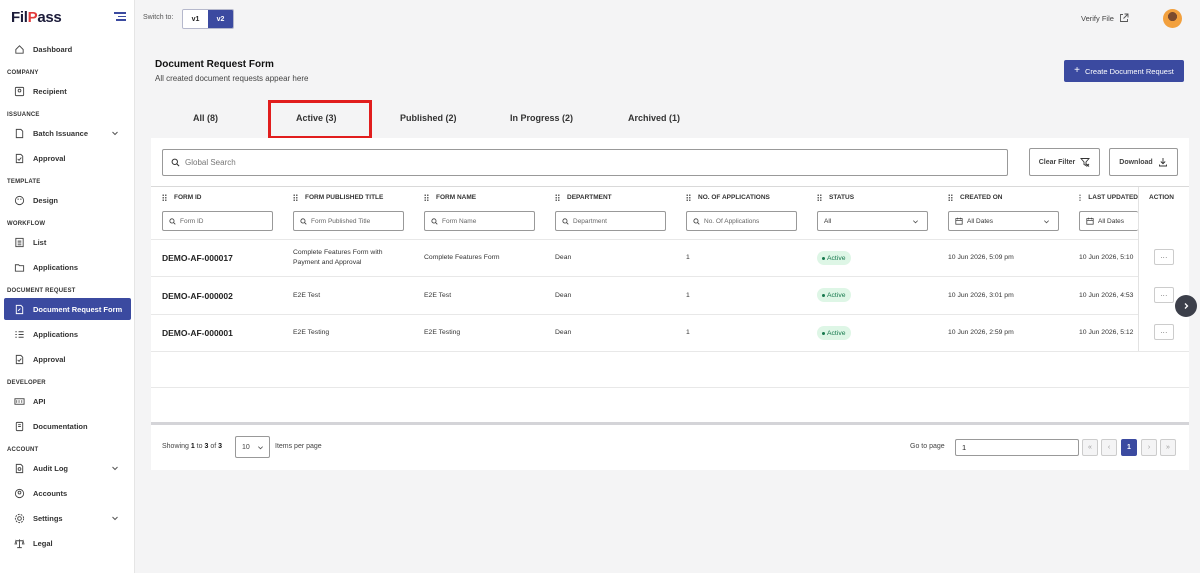  Describe the element at coordinates (1129, 447) in the screenshot. I see `page-1-button: 1` at that location.